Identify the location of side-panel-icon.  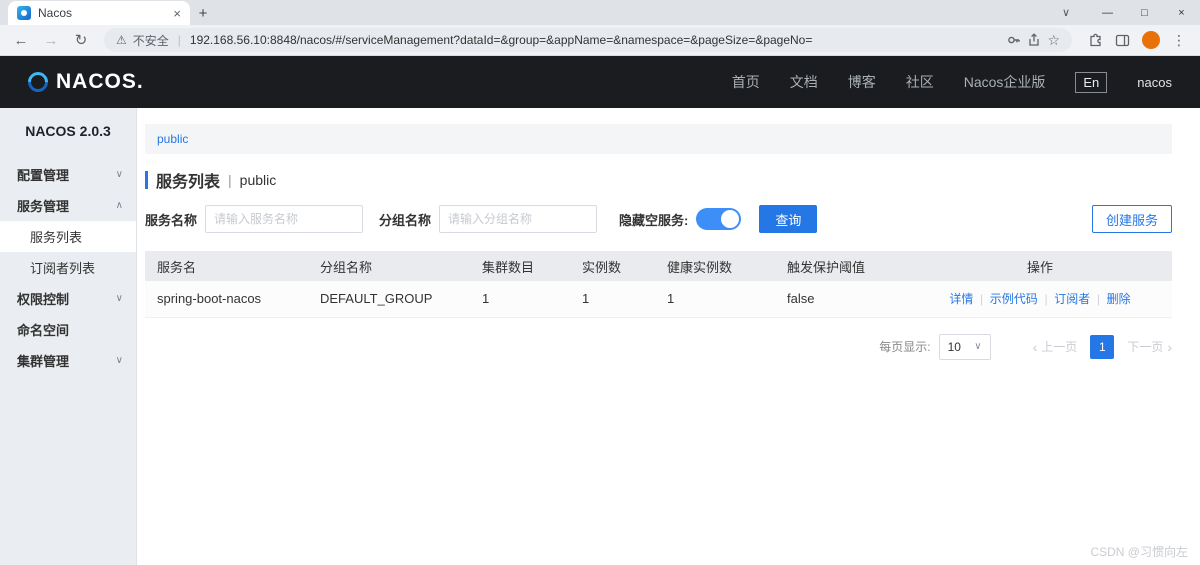
(1122, 40).